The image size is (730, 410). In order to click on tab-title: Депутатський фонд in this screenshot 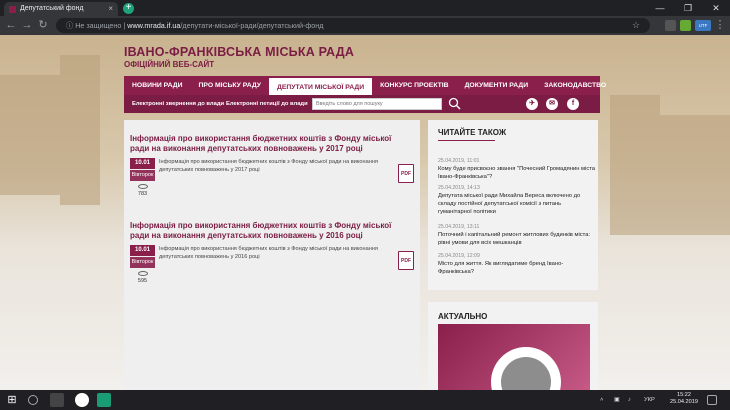, I will do `click(52, 8)`.